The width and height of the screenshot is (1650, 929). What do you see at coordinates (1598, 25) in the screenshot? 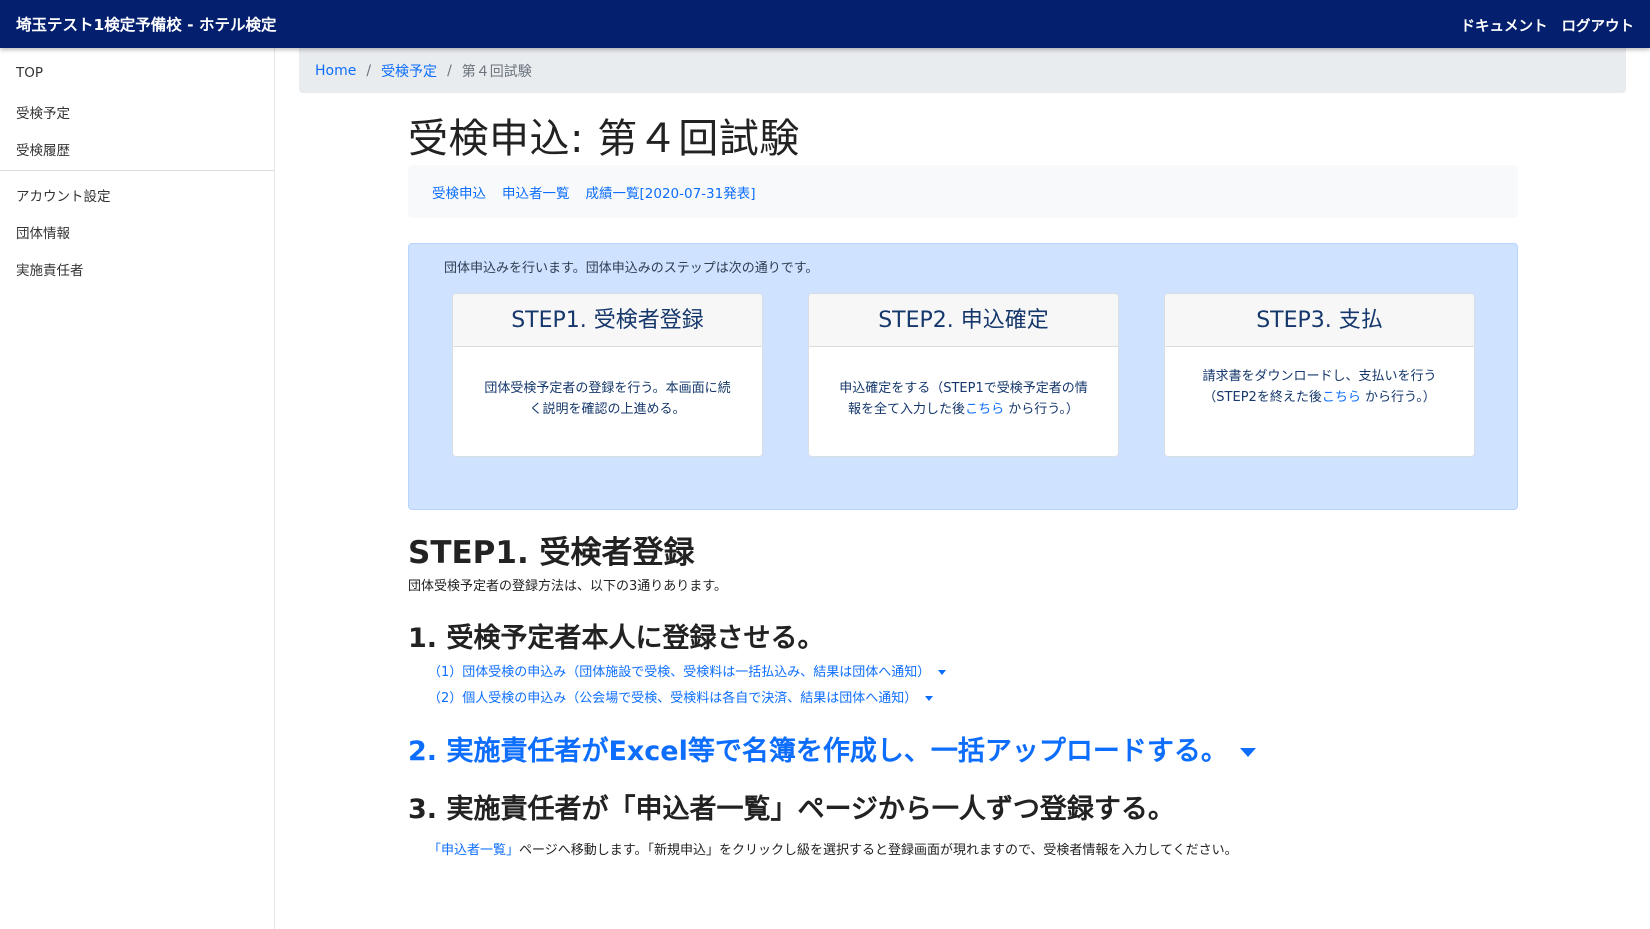
I see `logout-link: ログアウト` at bounding box center [1598, 25].